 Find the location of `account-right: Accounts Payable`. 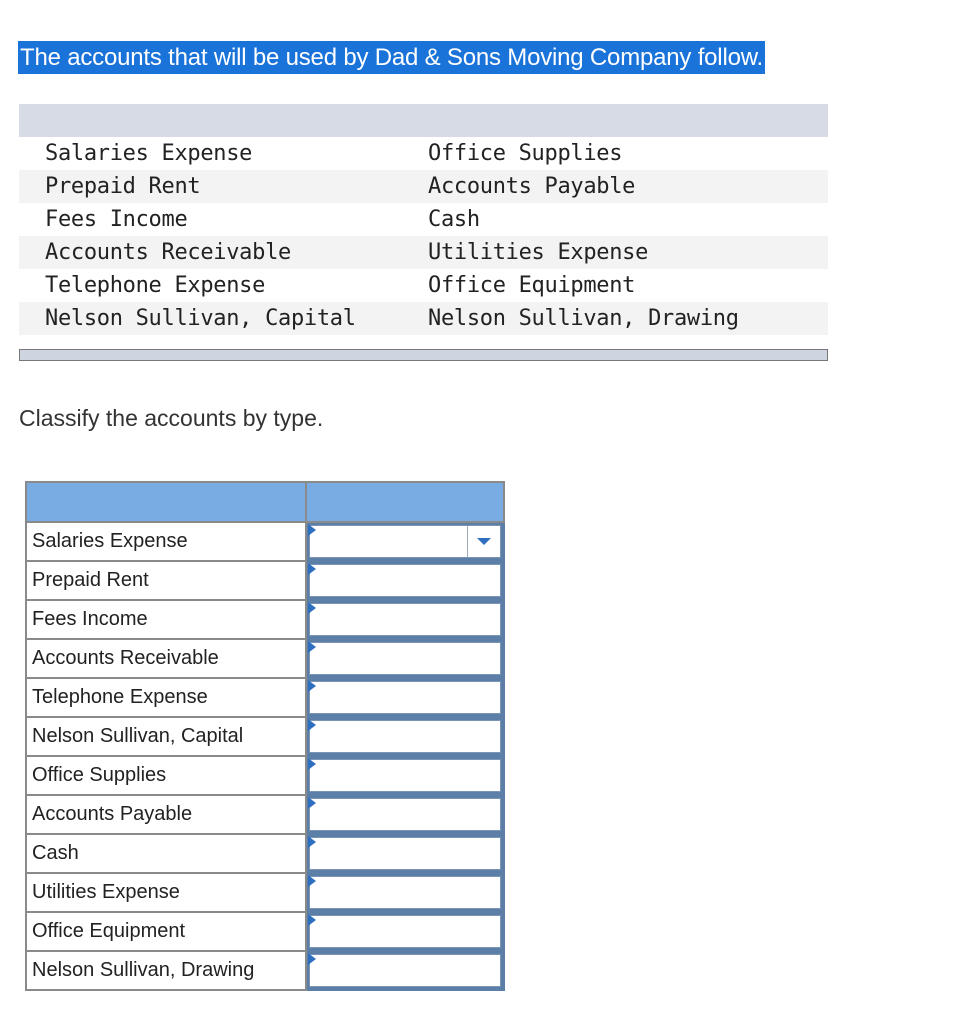

account-right: Accounts Payable is located at coordinates (532, 186).